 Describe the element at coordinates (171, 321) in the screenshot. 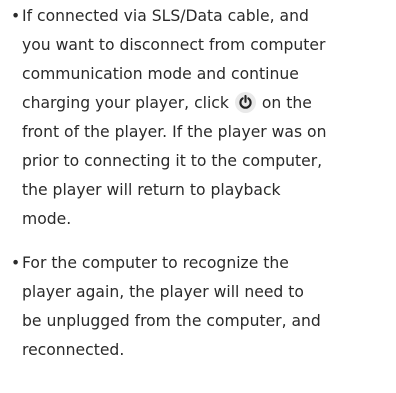

I see `text-line: be unplugged from the computer, and` at that location.